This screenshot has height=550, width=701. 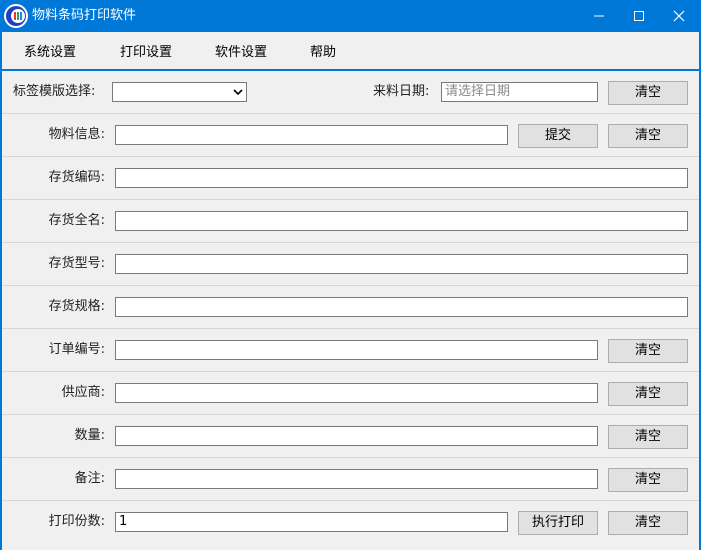 What do you see at coordinates (648, 394) in the screenshot?
I see `supplier-clear-button: 清空` at bounding box center [648, 394].